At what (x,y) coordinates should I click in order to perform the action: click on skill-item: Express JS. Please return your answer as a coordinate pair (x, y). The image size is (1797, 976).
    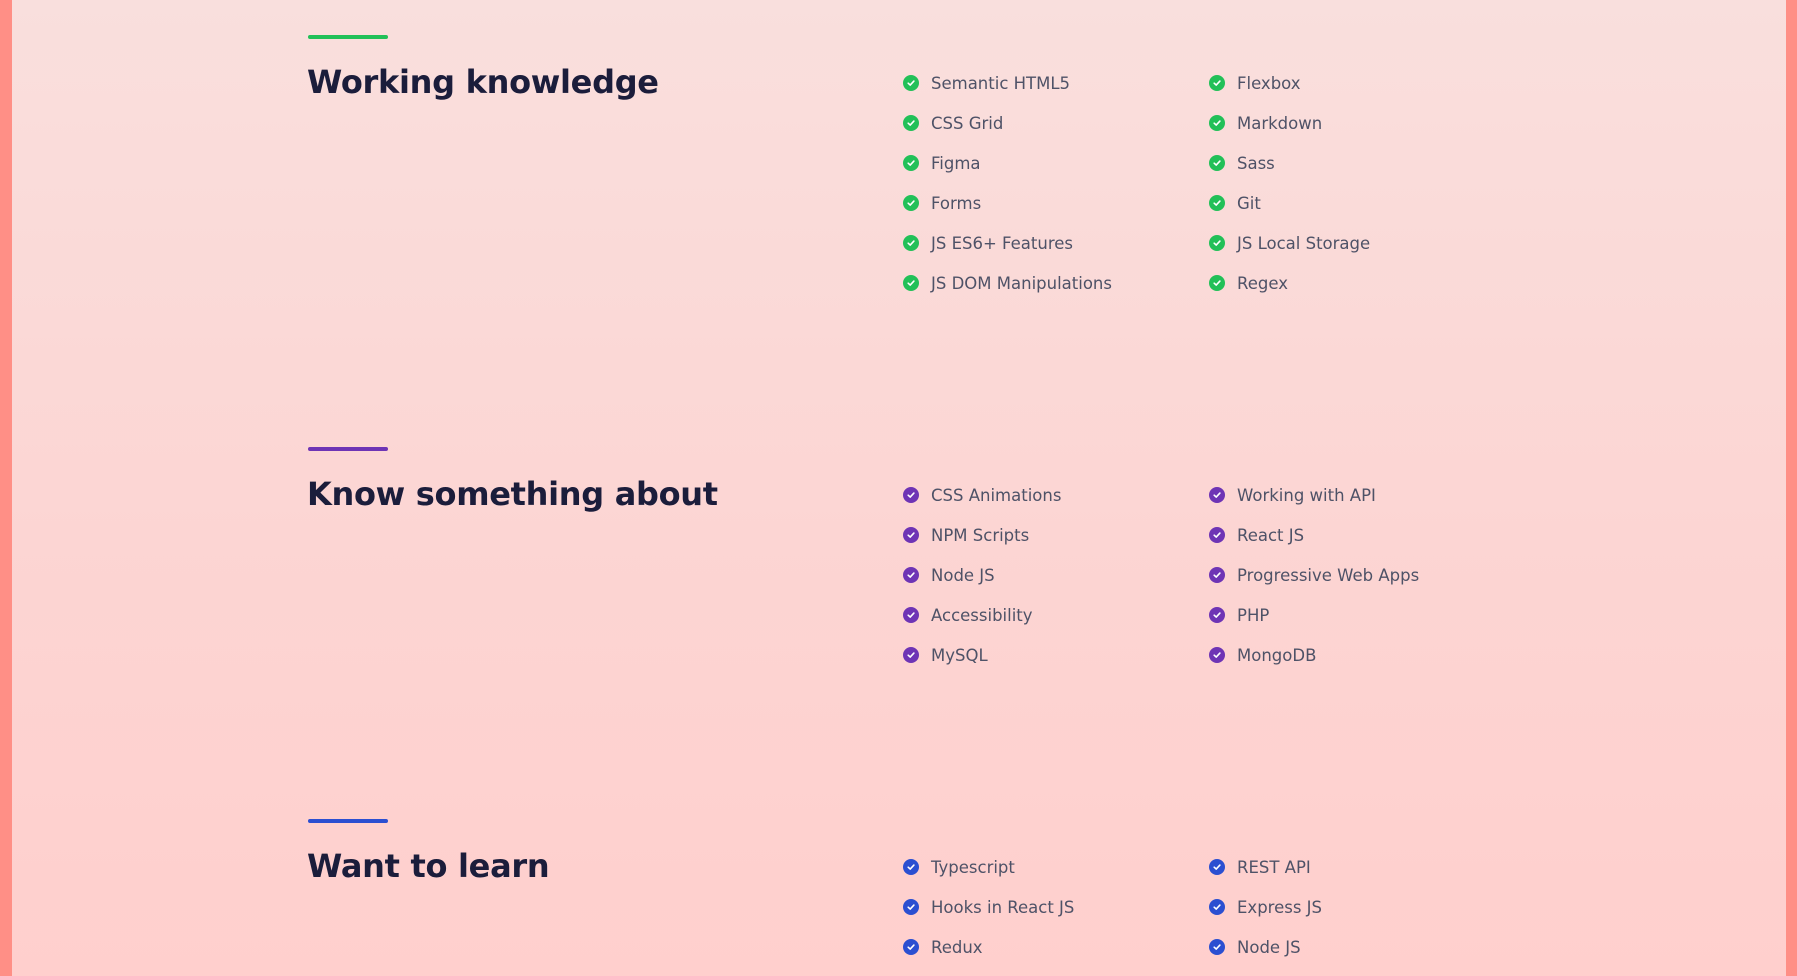
    Looking at the image, I should click on (1265, 907).